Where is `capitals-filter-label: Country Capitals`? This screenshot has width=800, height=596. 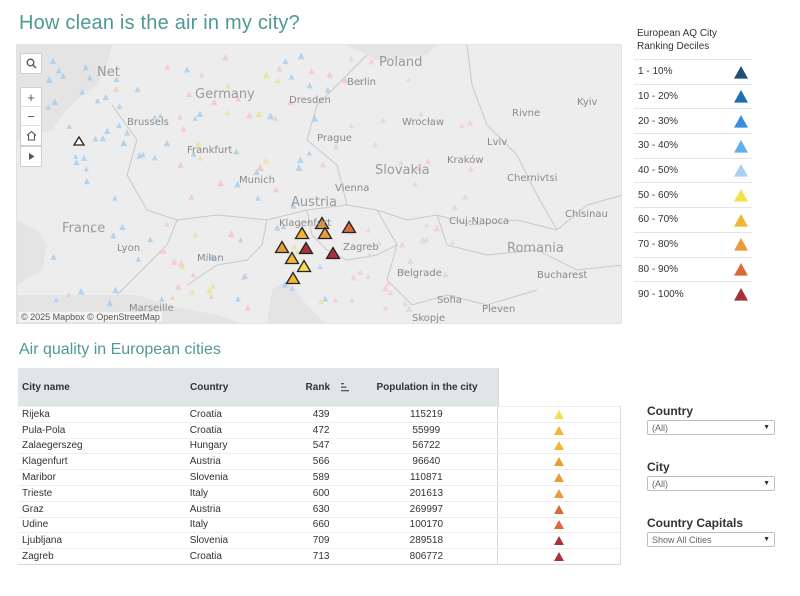
capitals-filter-label: Country Capitals is located at coordinates (695, 523).